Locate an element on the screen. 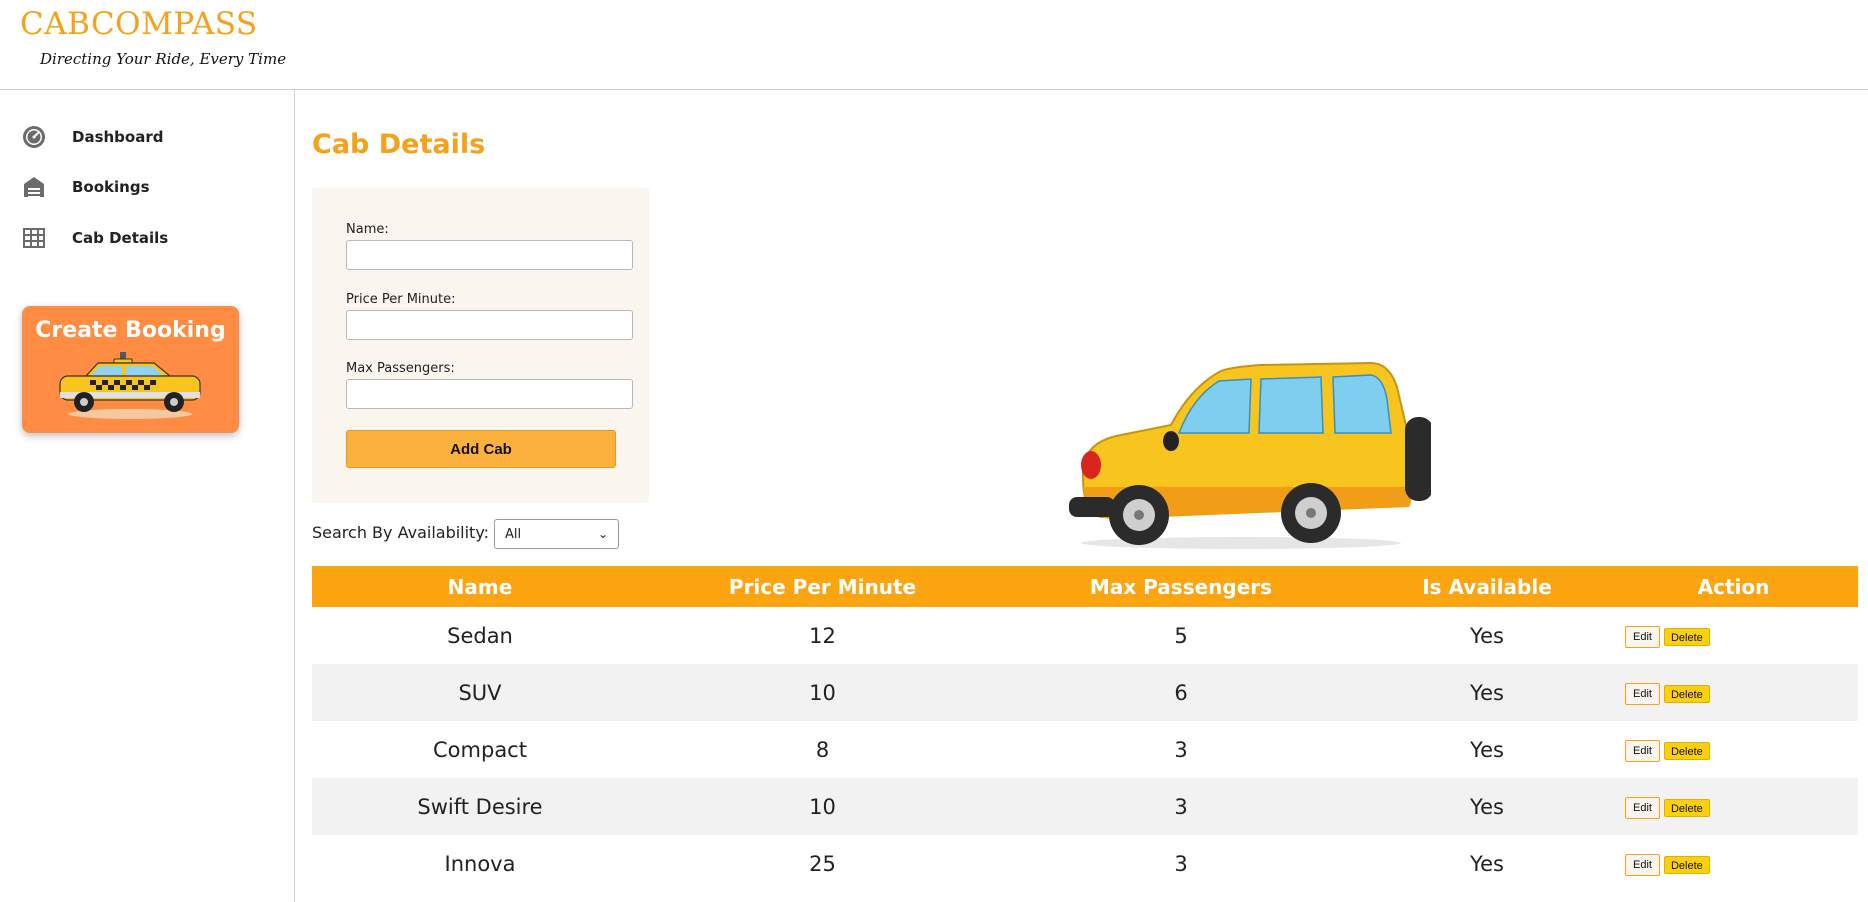 The image size is (1868, 902). yellow-car-image is located at coordinates (1250, 455).